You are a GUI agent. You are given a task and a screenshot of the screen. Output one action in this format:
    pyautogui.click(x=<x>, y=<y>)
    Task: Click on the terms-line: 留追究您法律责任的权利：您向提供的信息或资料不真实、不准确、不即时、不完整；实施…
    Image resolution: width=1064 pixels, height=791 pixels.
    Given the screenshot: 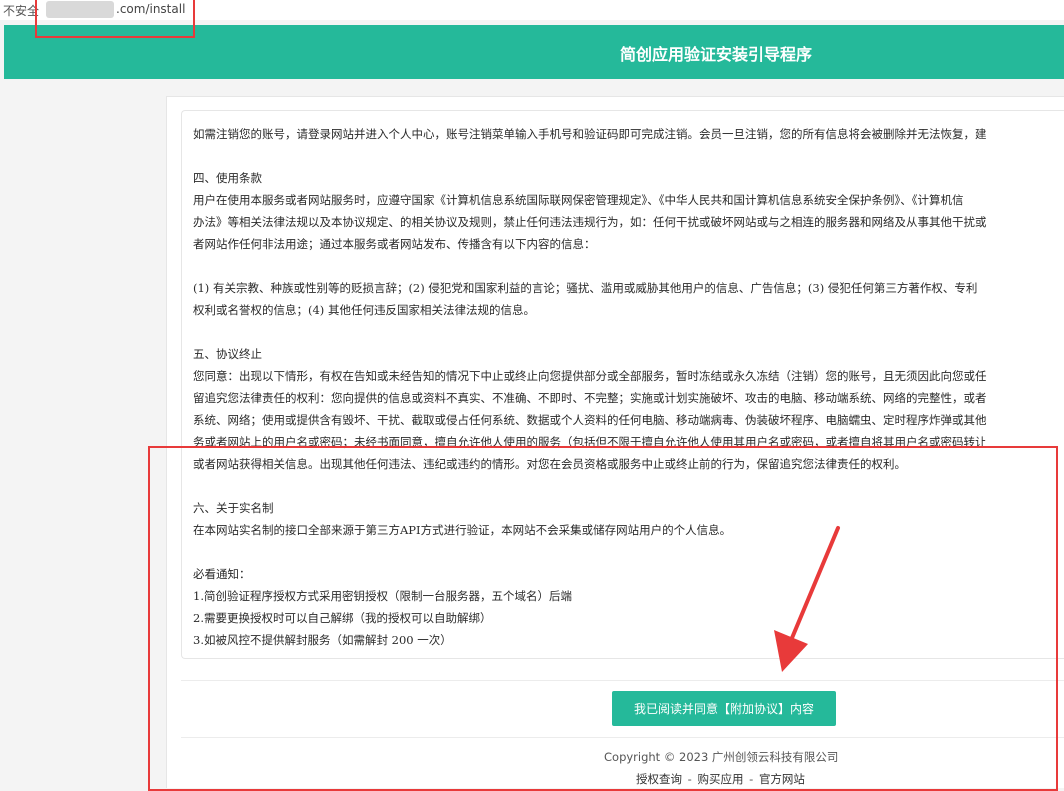 What is the action you would take?
    pyautogui.click(x=590, y=398)
    